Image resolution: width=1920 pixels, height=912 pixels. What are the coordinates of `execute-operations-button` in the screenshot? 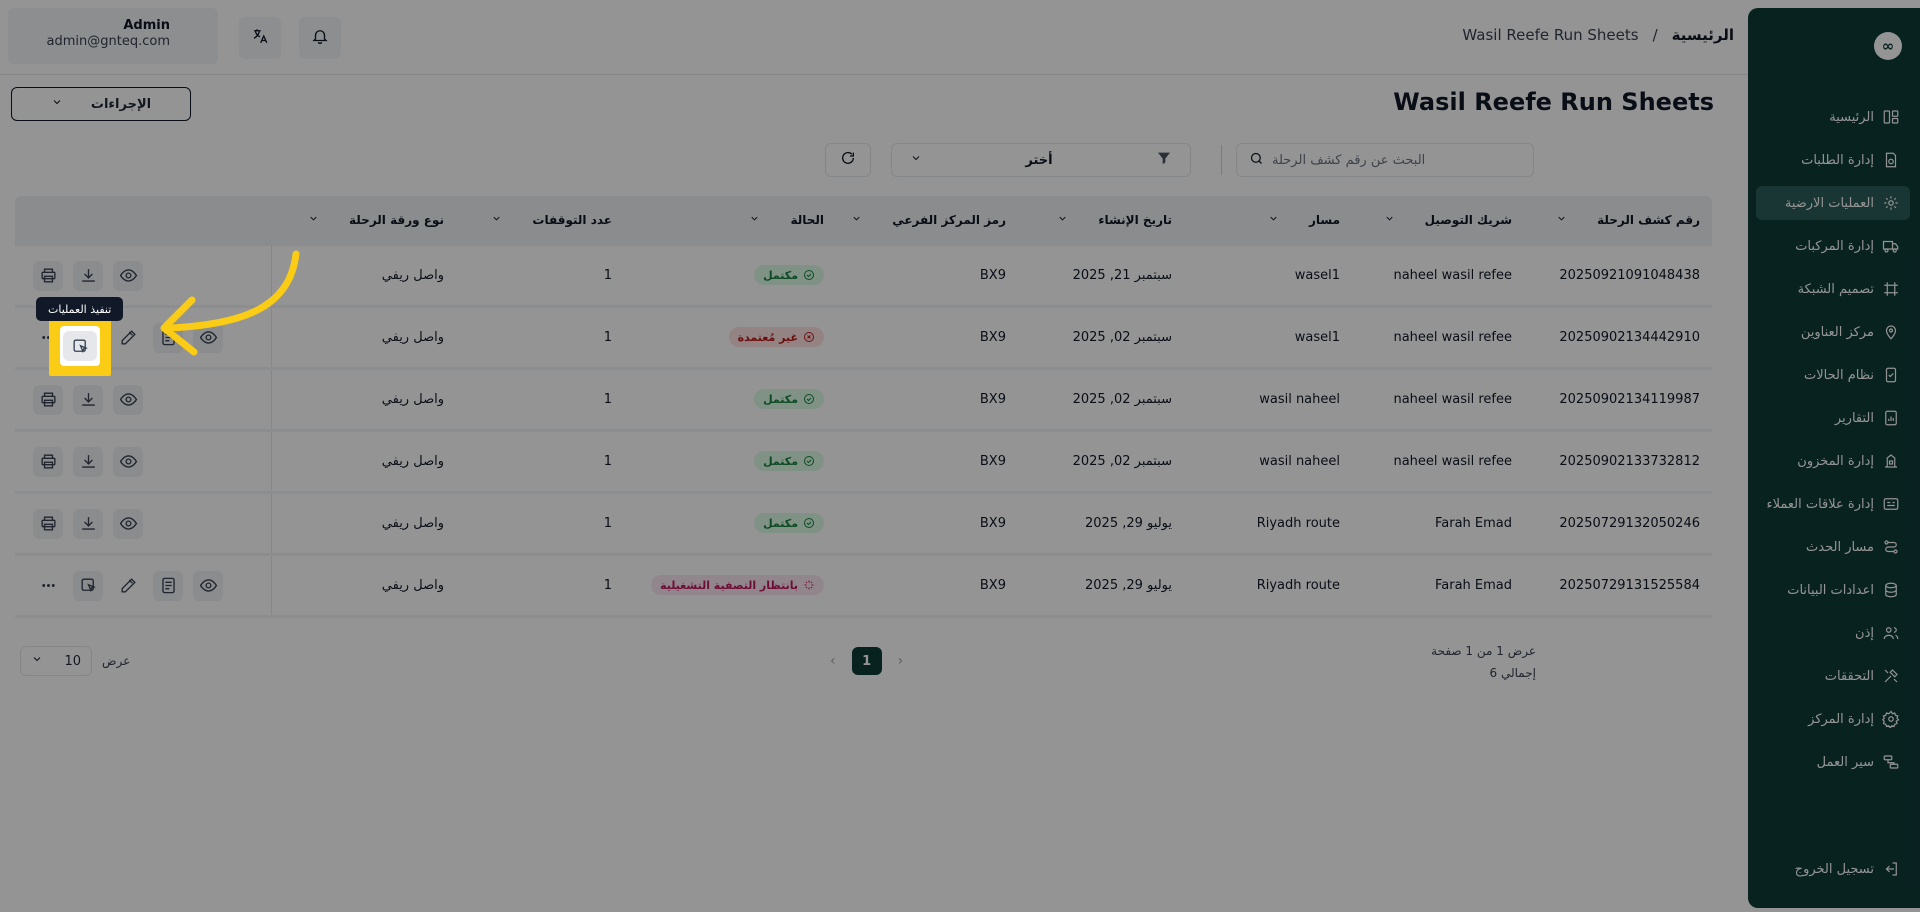 It's located at (88, 585).